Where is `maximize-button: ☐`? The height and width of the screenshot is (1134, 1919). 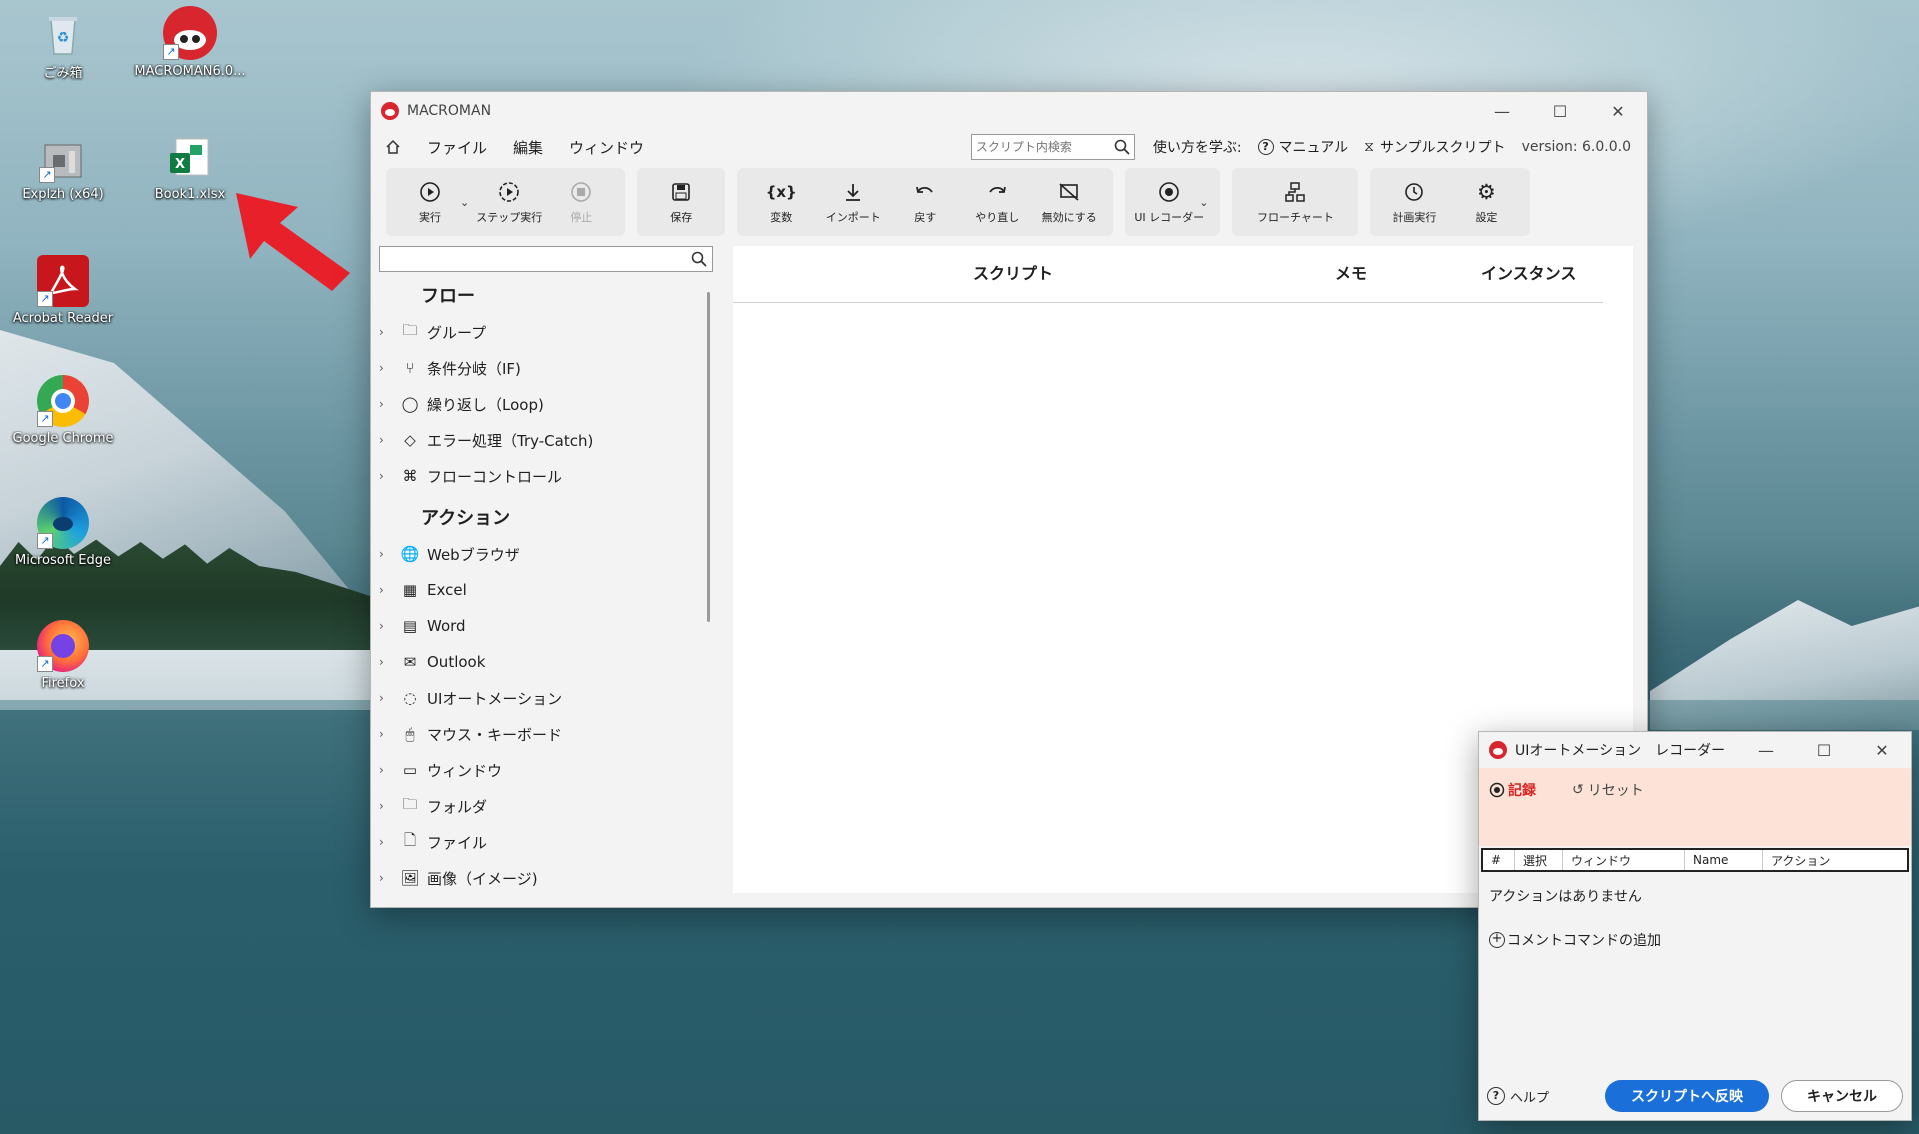 maximize-button: ☐ is located at coordinates (1560, 111).